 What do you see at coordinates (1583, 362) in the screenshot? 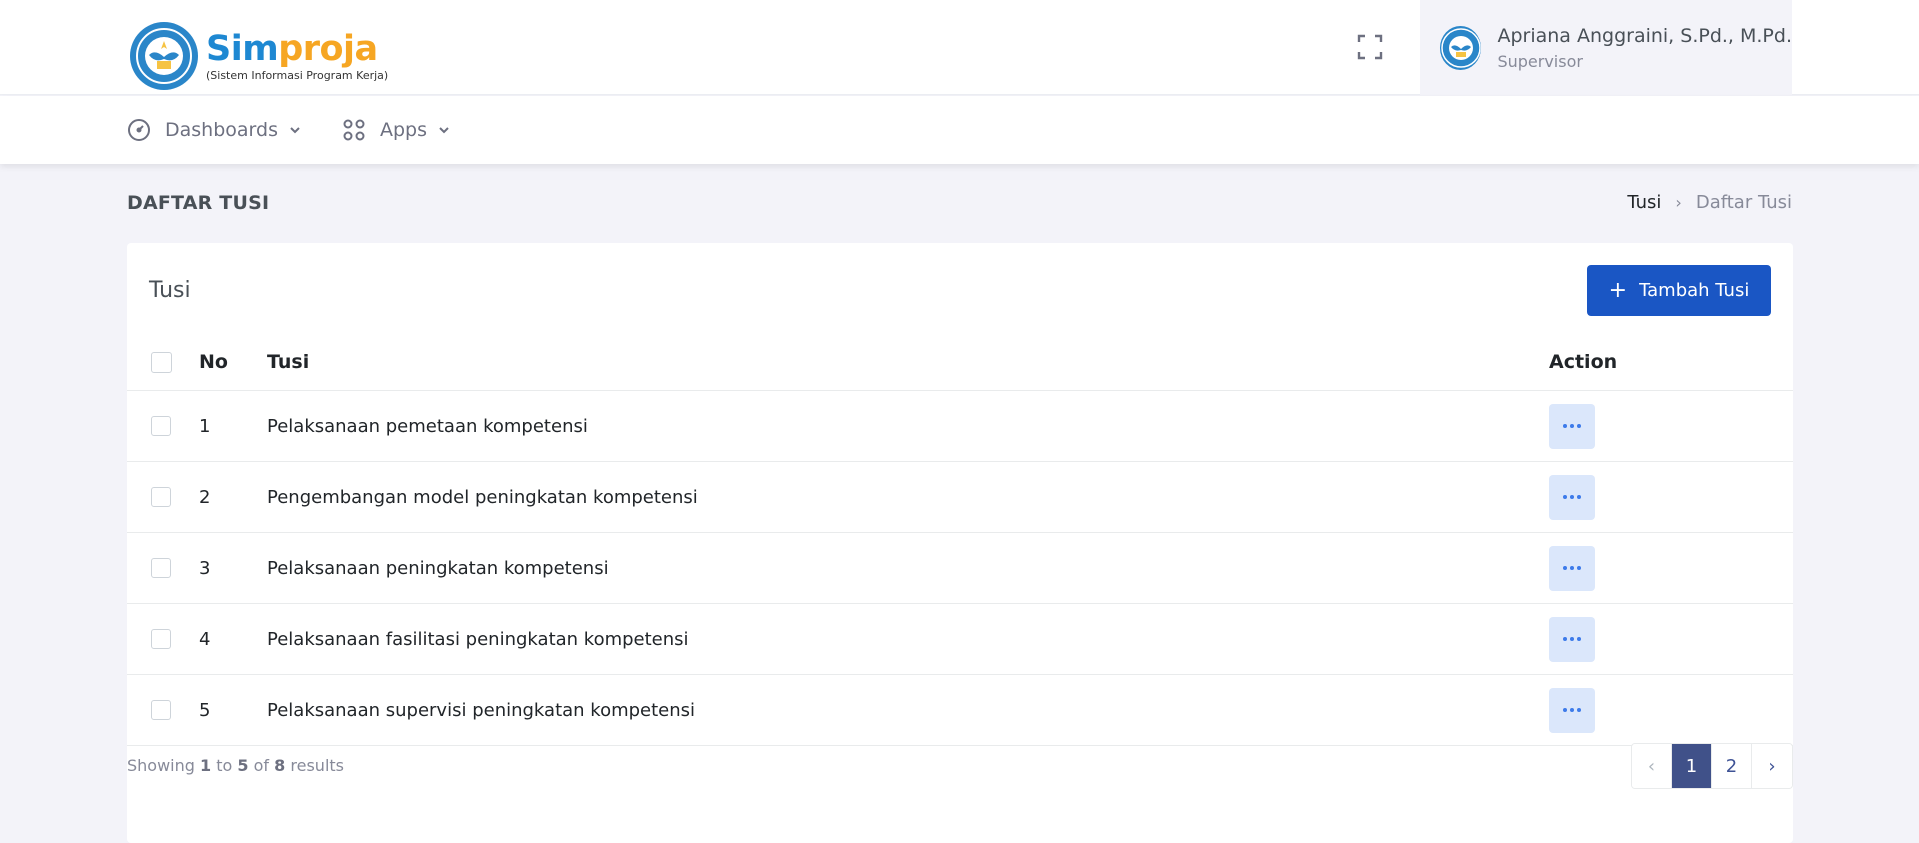
I see `column-header-action: Action` at bounding box center [1583, 362].